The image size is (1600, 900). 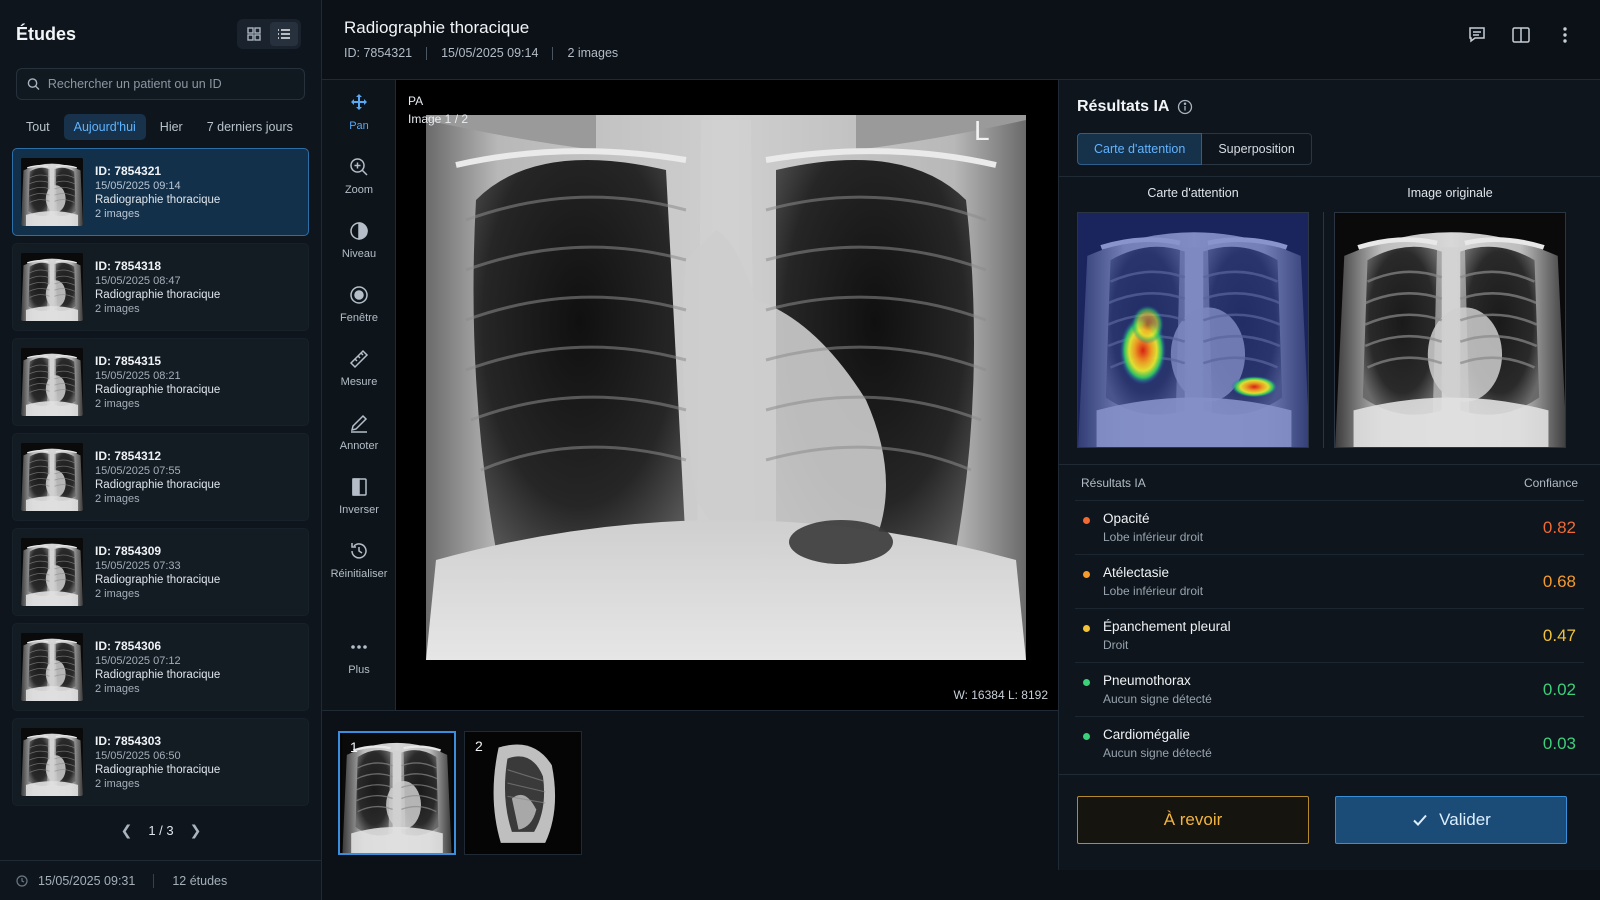 What do you see at coordinates (1153, 591) in the screenshot?
I see `finding-location: Lobe inférieur droit` at bounding box center [1153, 591].